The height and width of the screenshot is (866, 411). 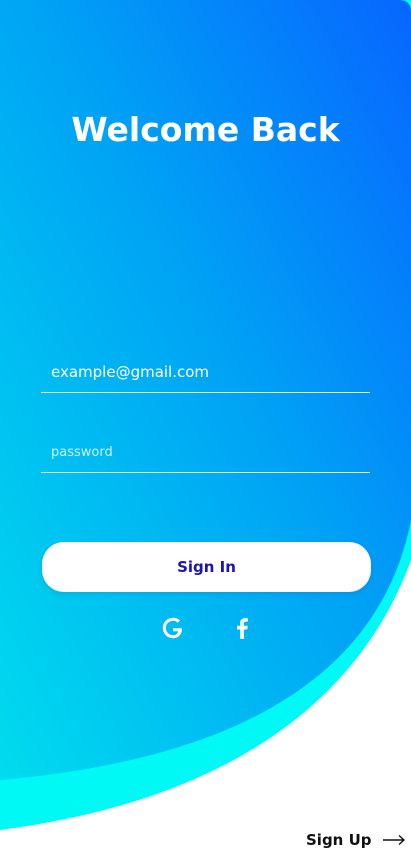 I want to click on password-input, so click(x=205, y=452).